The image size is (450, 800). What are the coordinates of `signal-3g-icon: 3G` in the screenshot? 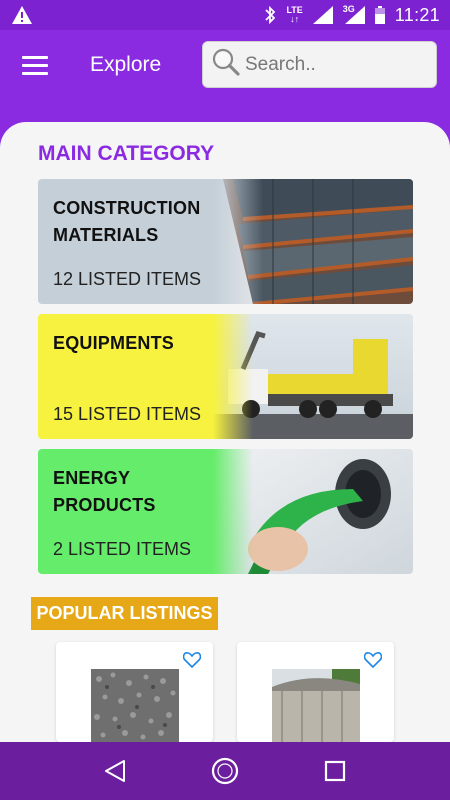 It's located at (354, 14).